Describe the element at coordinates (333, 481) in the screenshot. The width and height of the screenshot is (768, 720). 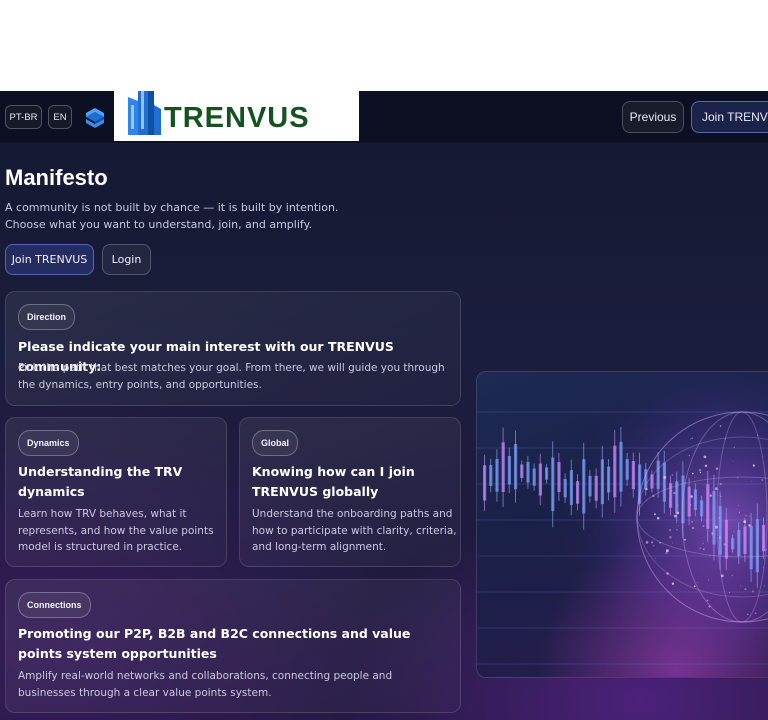
I see `global-title: Knowing how can I join TRENVUS globally` at that location.